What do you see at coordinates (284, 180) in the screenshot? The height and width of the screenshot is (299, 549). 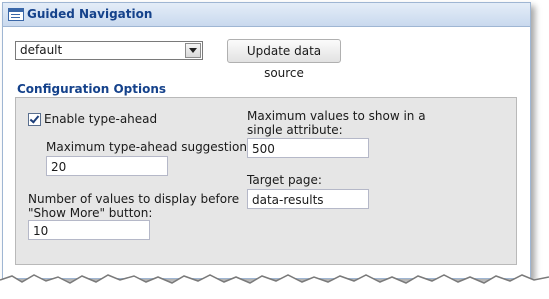 I see `target-page-label: Target page:` at bounding box center [284, 180].